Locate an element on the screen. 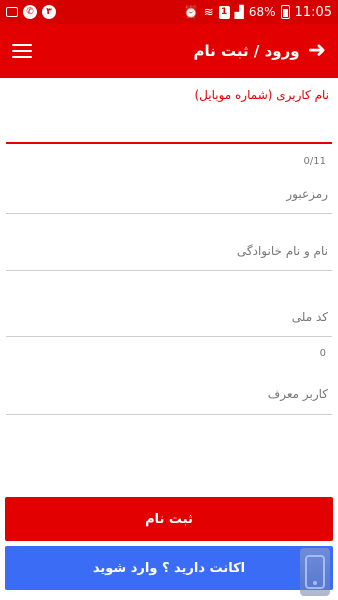 The height and width of the screenshot is (600, 338). phone-logo-icon is located at coordinates (315, 572).